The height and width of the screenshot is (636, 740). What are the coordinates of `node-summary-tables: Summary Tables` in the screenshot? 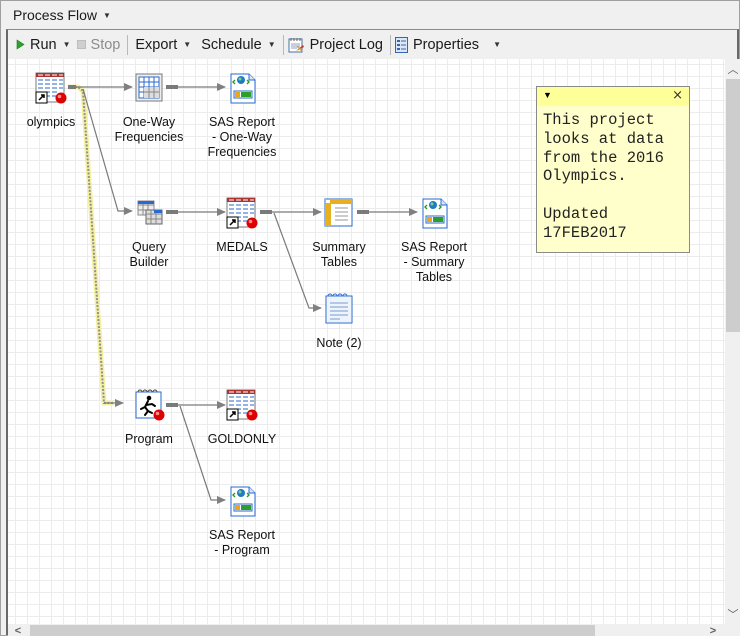 It's located at (339, 233).